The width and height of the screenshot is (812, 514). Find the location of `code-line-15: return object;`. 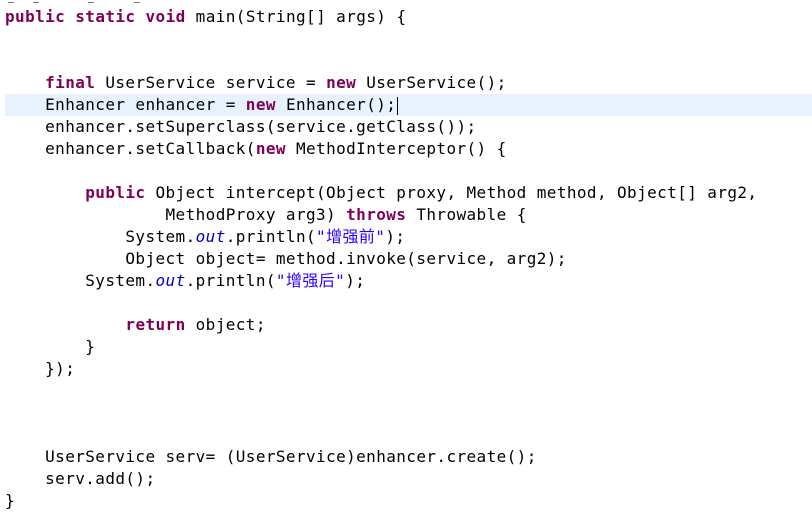

code-line-15: return object; is located at coordinates (135, 325).